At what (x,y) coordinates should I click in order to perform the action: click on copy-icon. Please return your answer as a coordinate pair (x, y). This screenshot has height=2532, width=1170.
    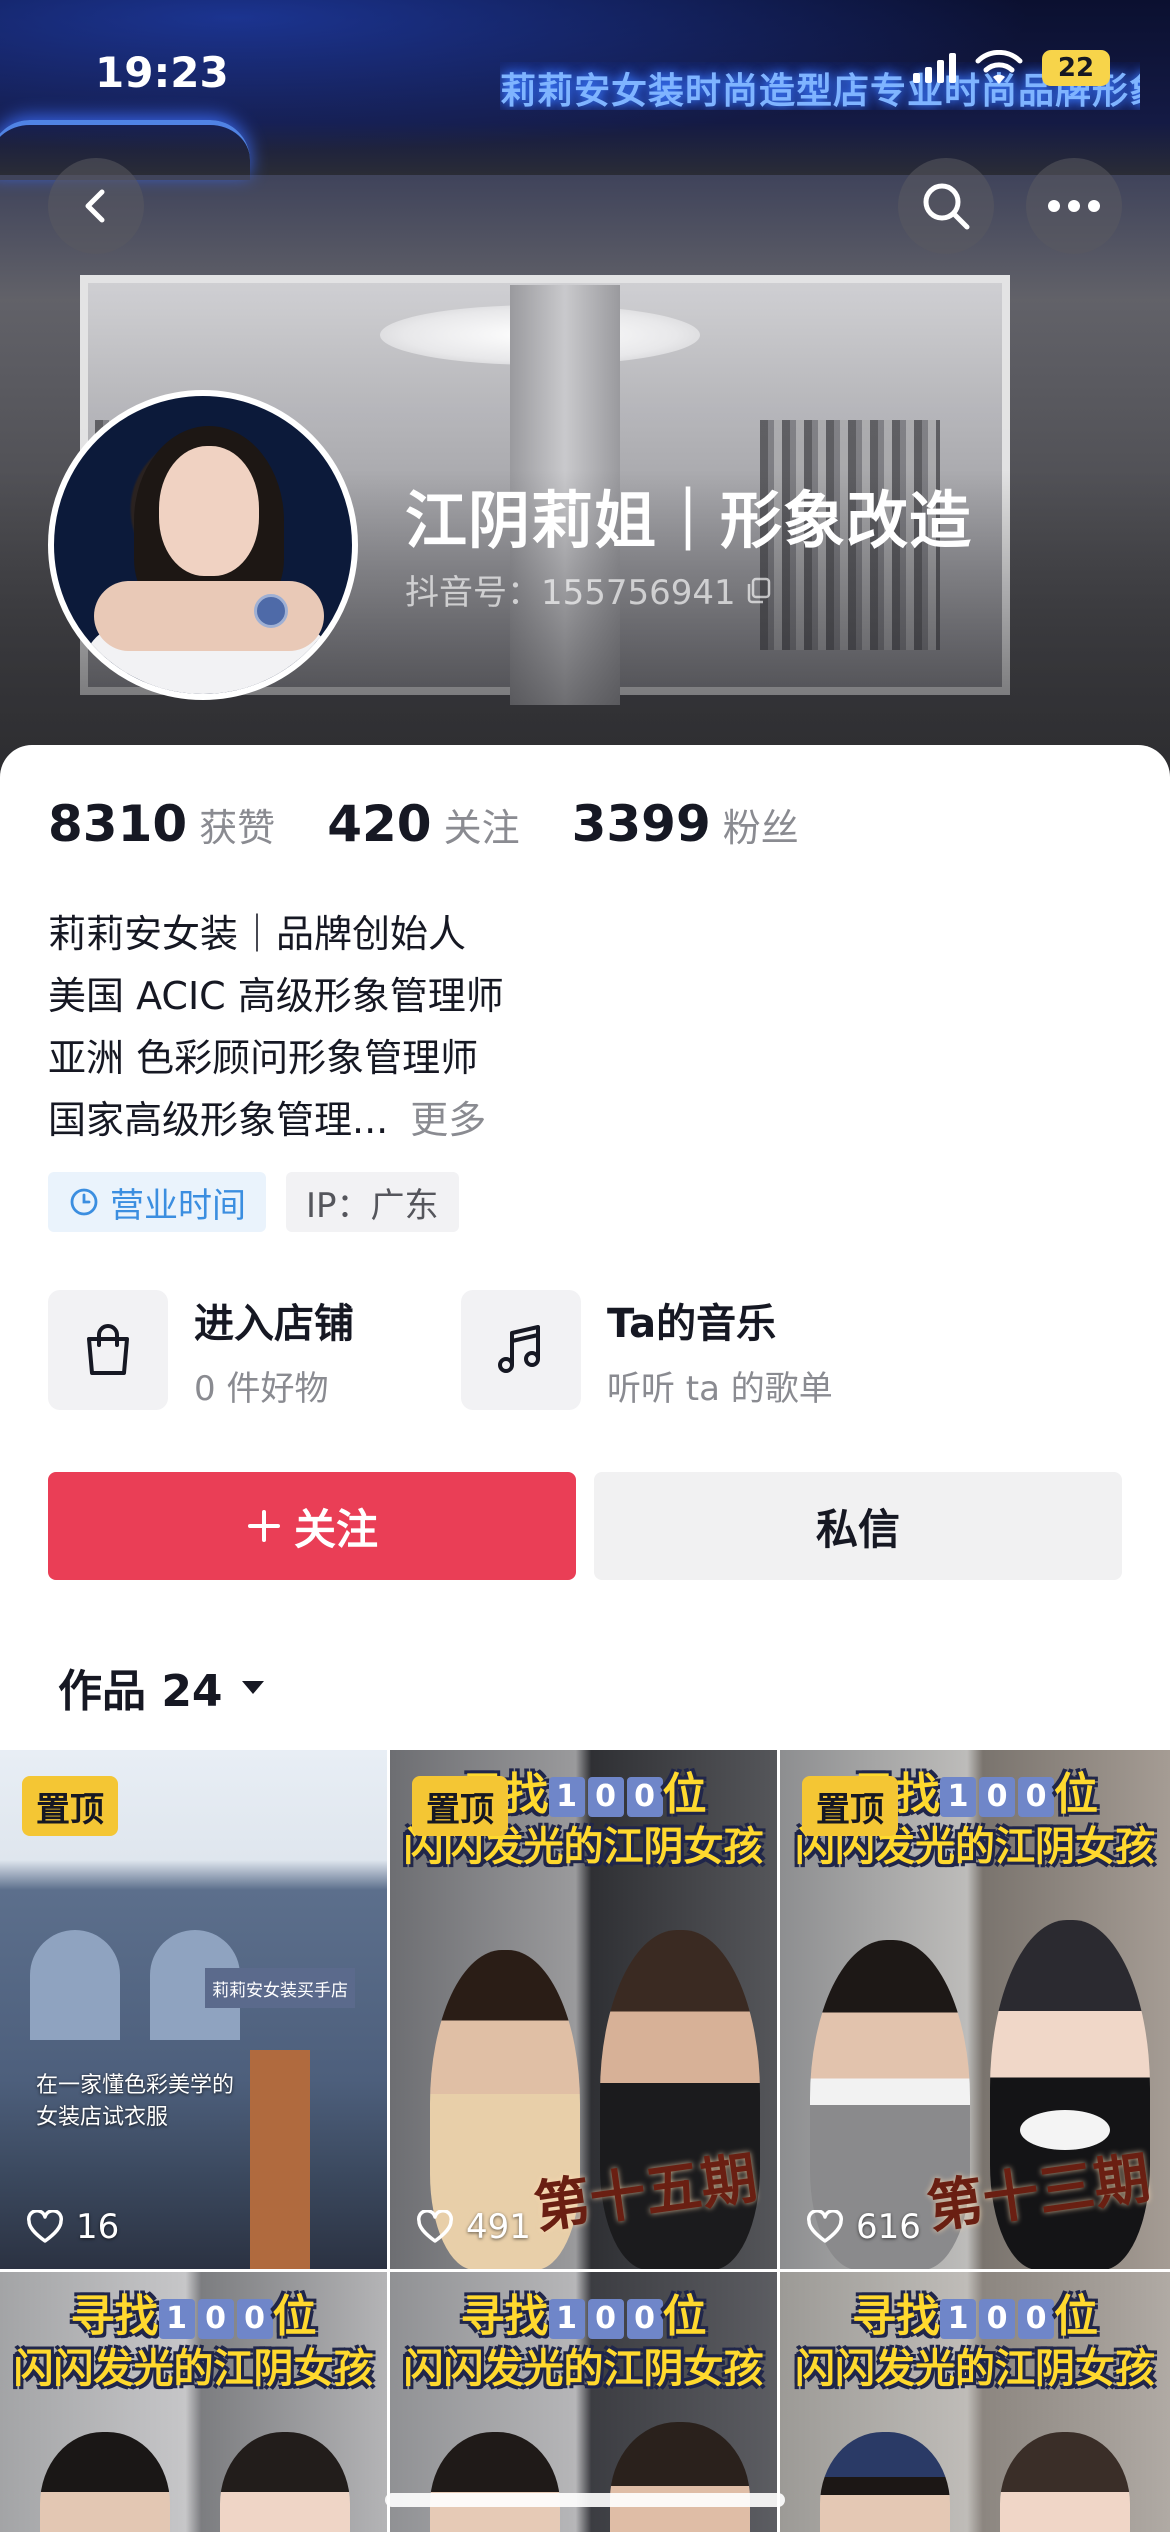
    Looking at the image, I should click on (759, 590).